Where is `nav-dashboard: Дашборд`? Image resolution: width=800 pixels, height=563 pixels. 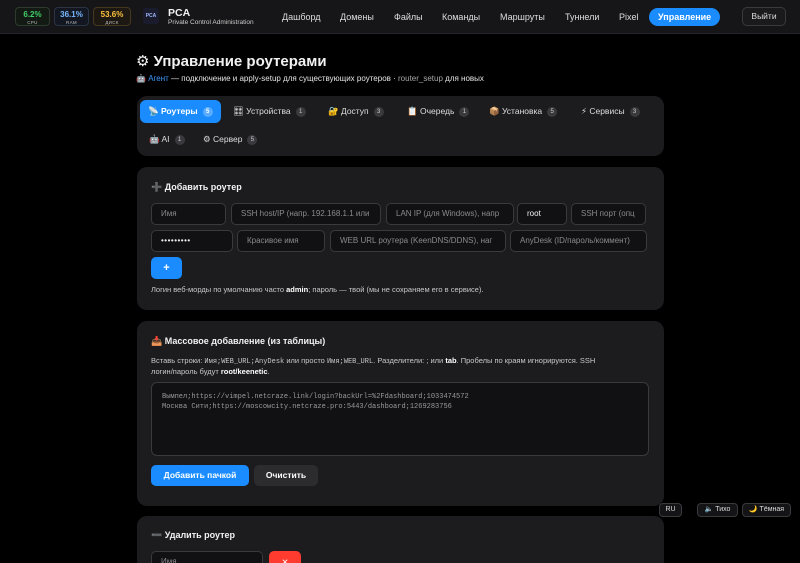
nav-dashboard: Дашборд is located at coordinates (301, 17).